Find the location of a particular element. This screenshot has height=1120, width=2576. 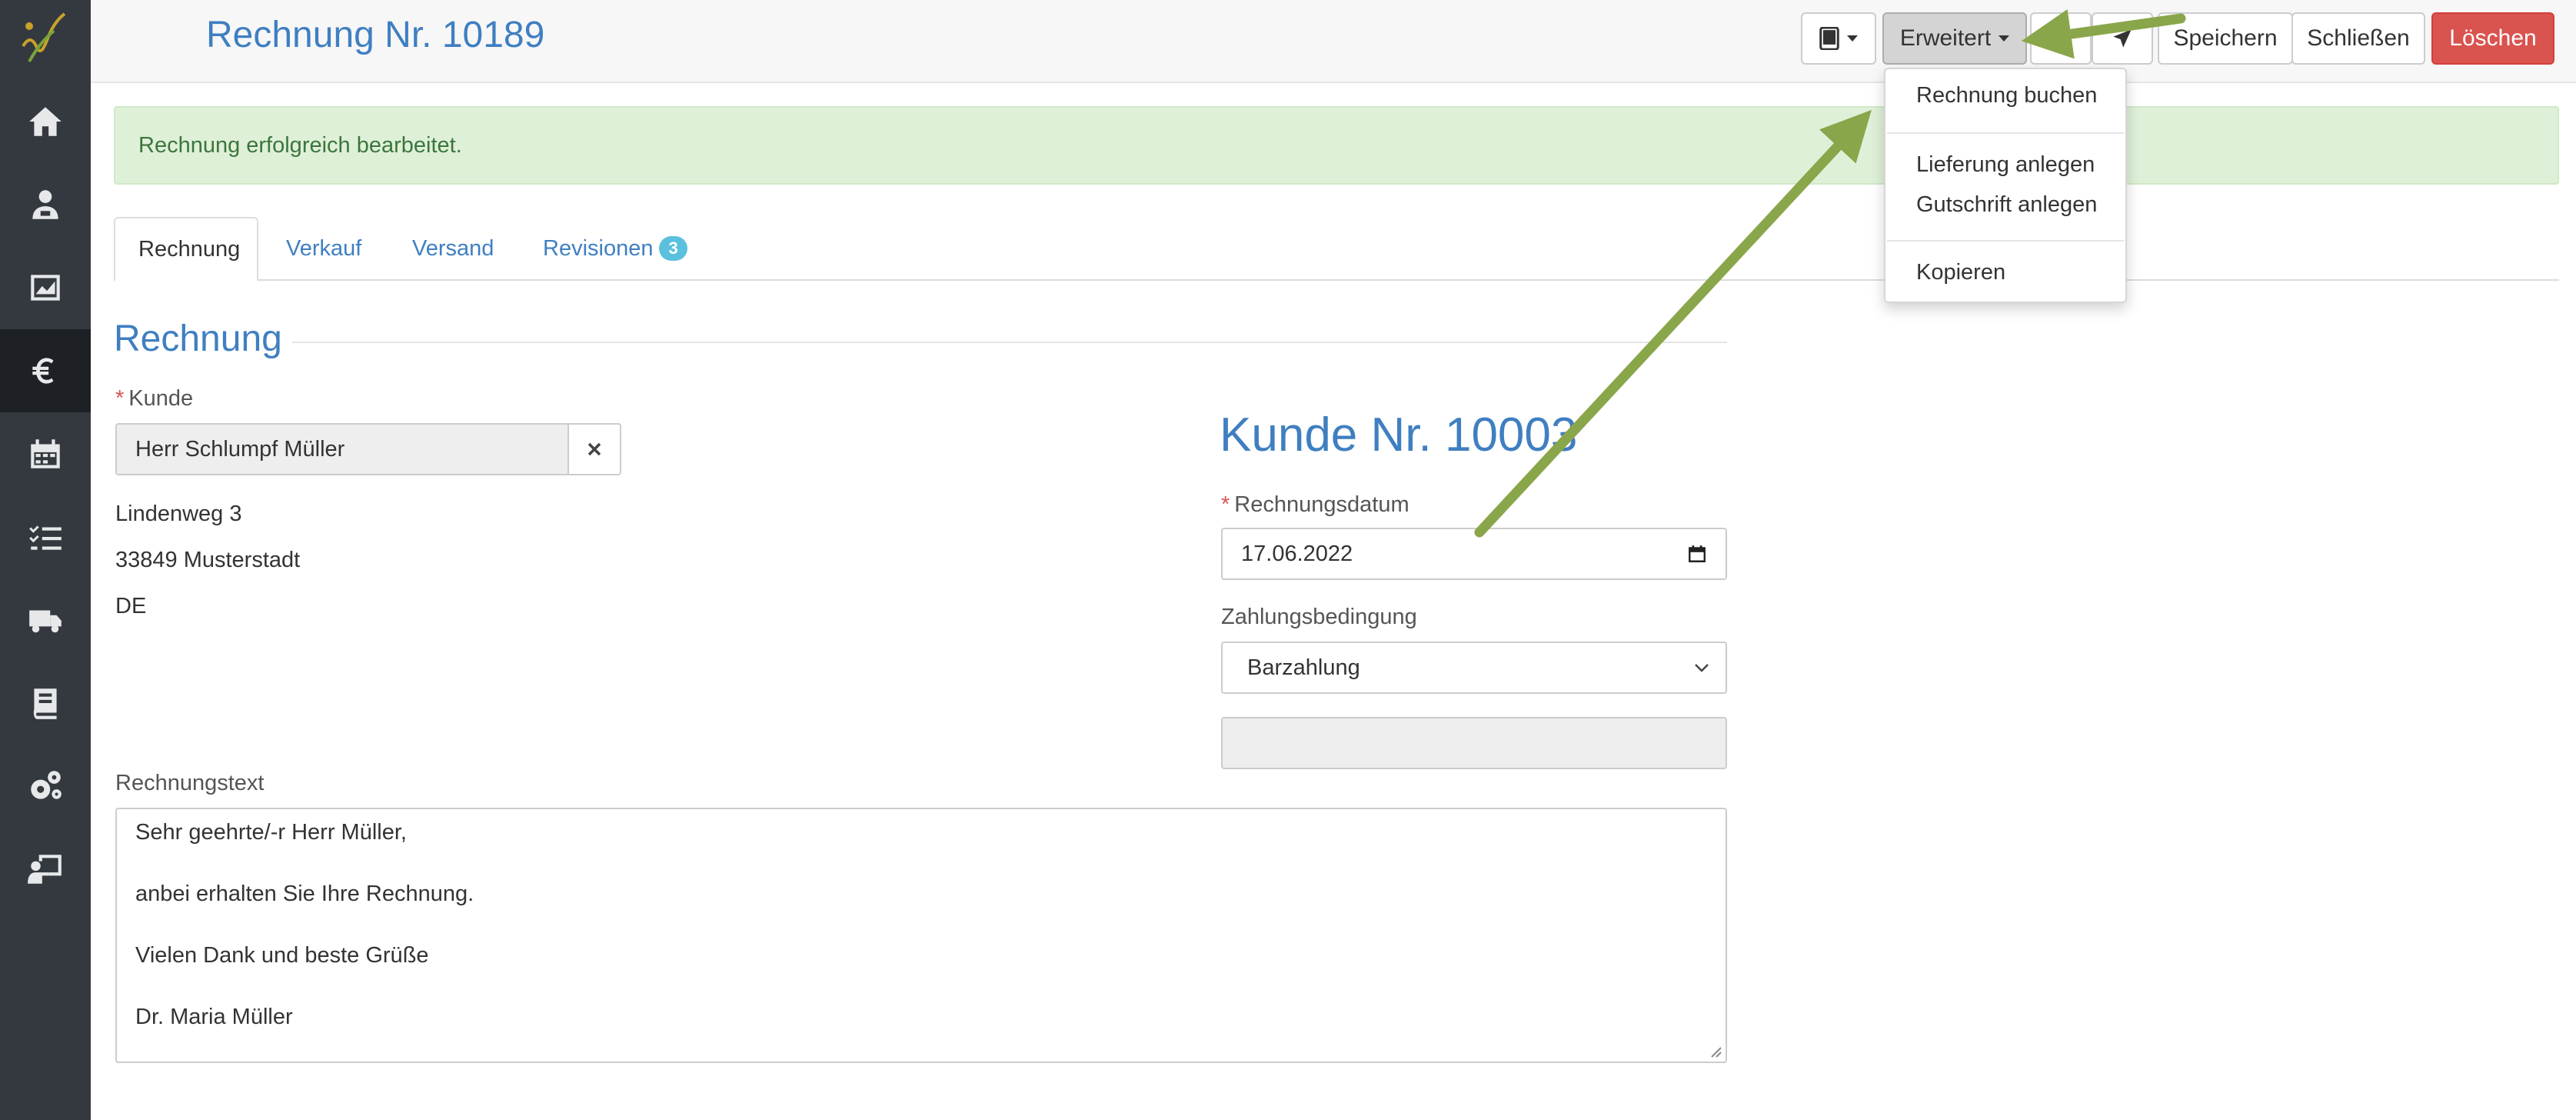

invoice-date-input: 17.06.2022 is located at coordinates (1474, 554).